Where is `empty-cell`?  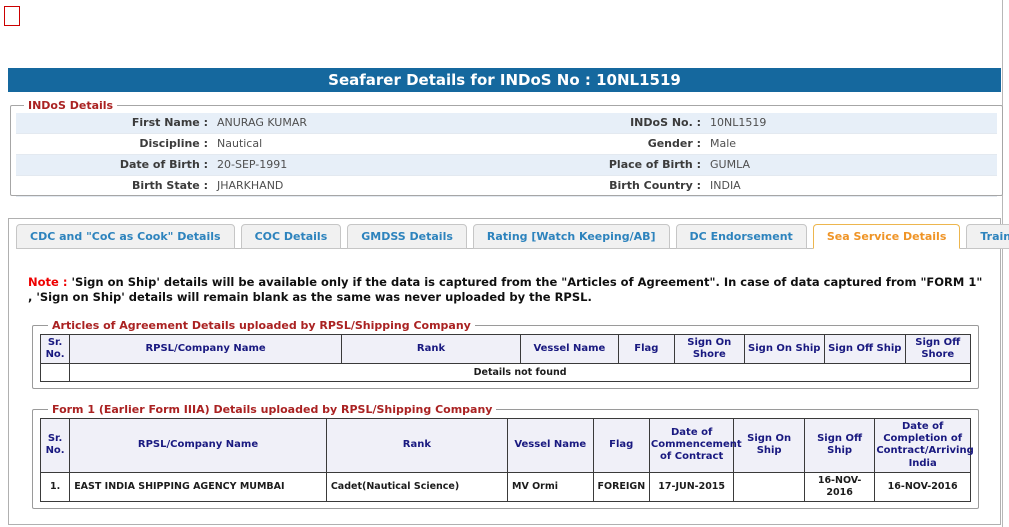 empty-cell is located at coordinates (55, 373).